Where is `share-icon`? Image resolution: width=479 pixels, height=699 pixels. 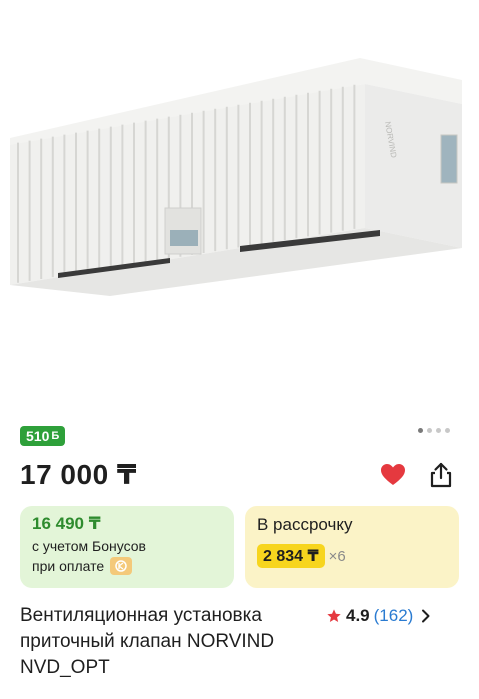 share-icon is located at coordinates (441, 475).